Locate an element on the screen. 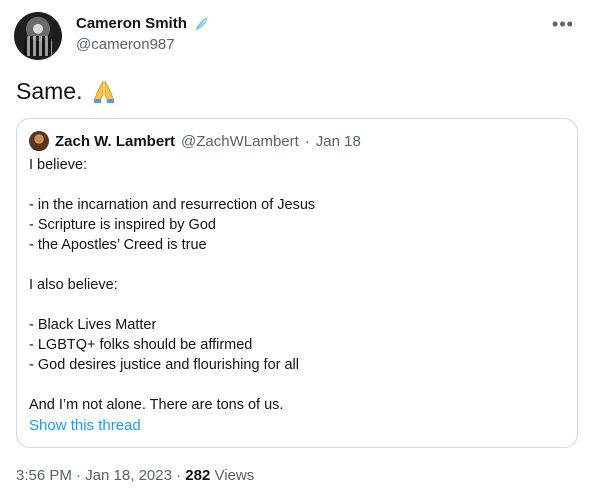  views-count: 282 is located at coordinates (198, 475).